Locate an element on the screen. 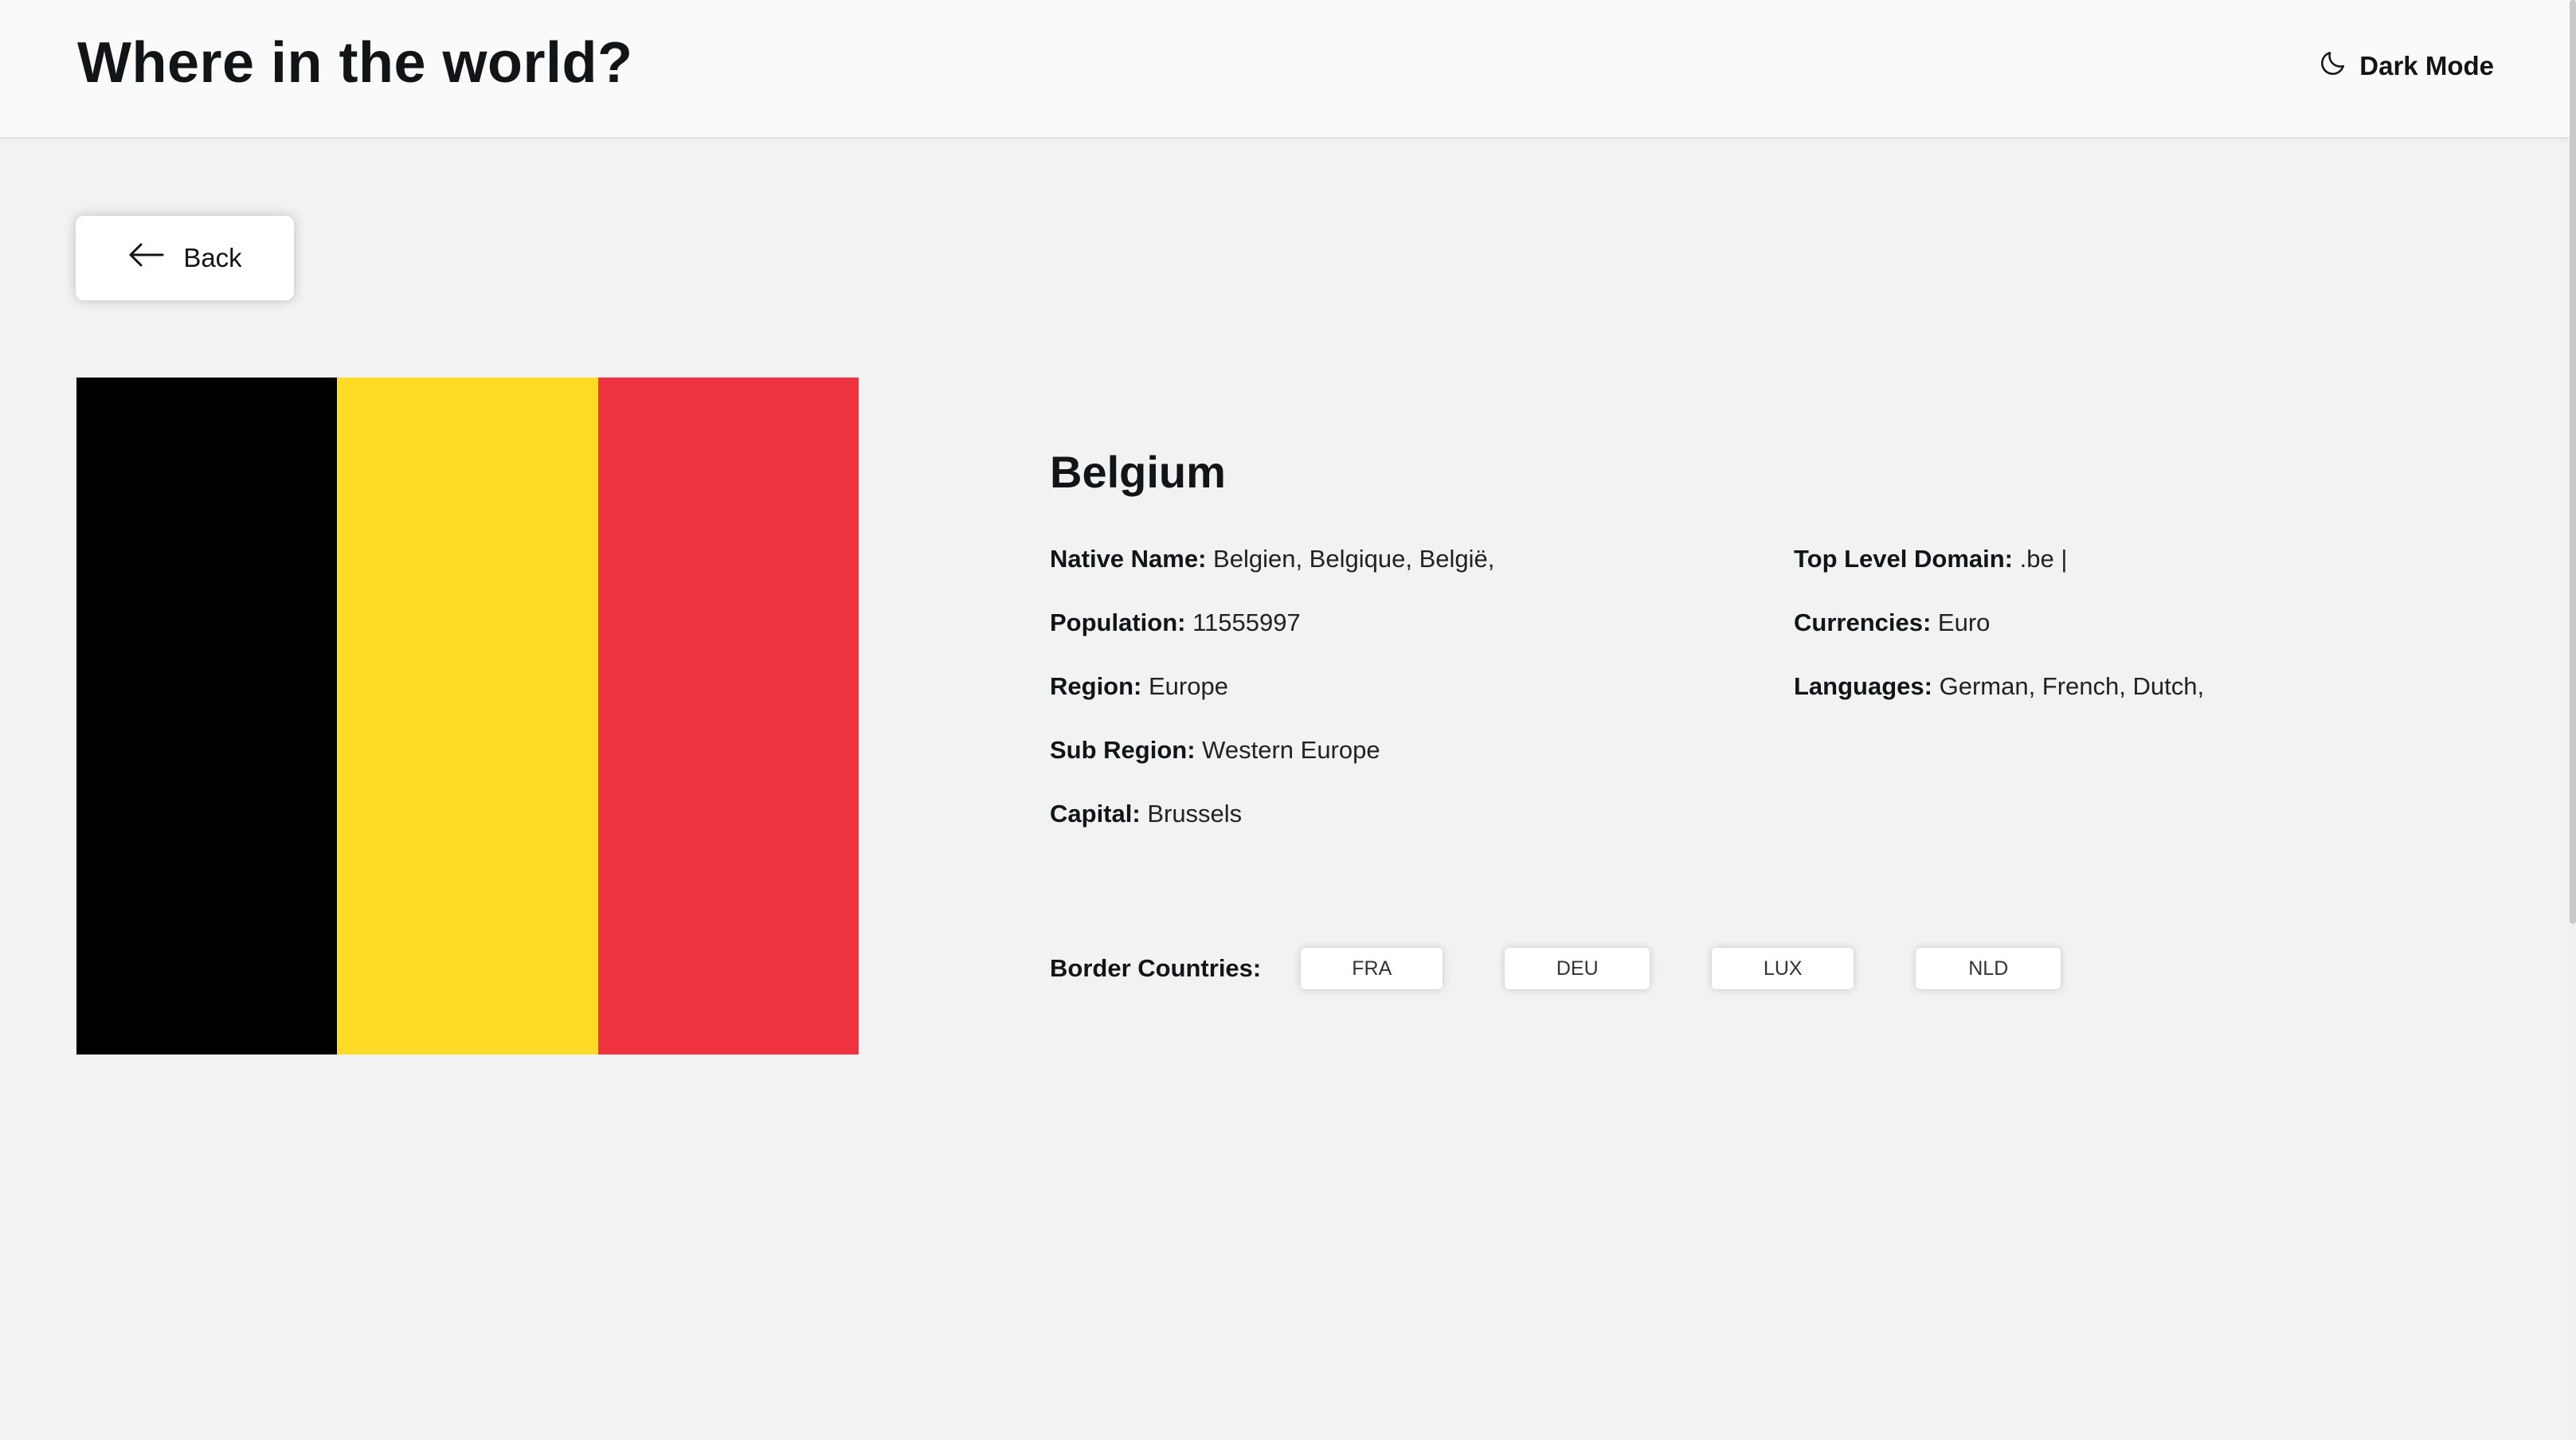 The width and height of the screenshot is (2576, 1440). arrow-left-icon is located at coordinates (146, 258).